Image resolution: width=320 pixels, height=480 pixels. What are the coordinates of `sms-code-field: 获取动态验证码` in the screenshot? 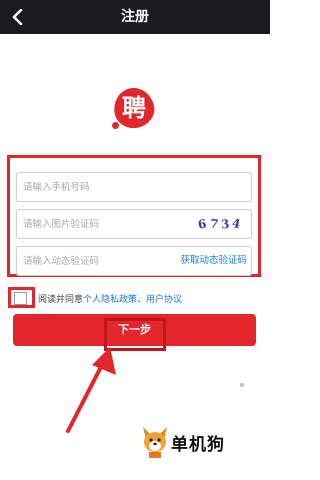 It's located at (134, 261).